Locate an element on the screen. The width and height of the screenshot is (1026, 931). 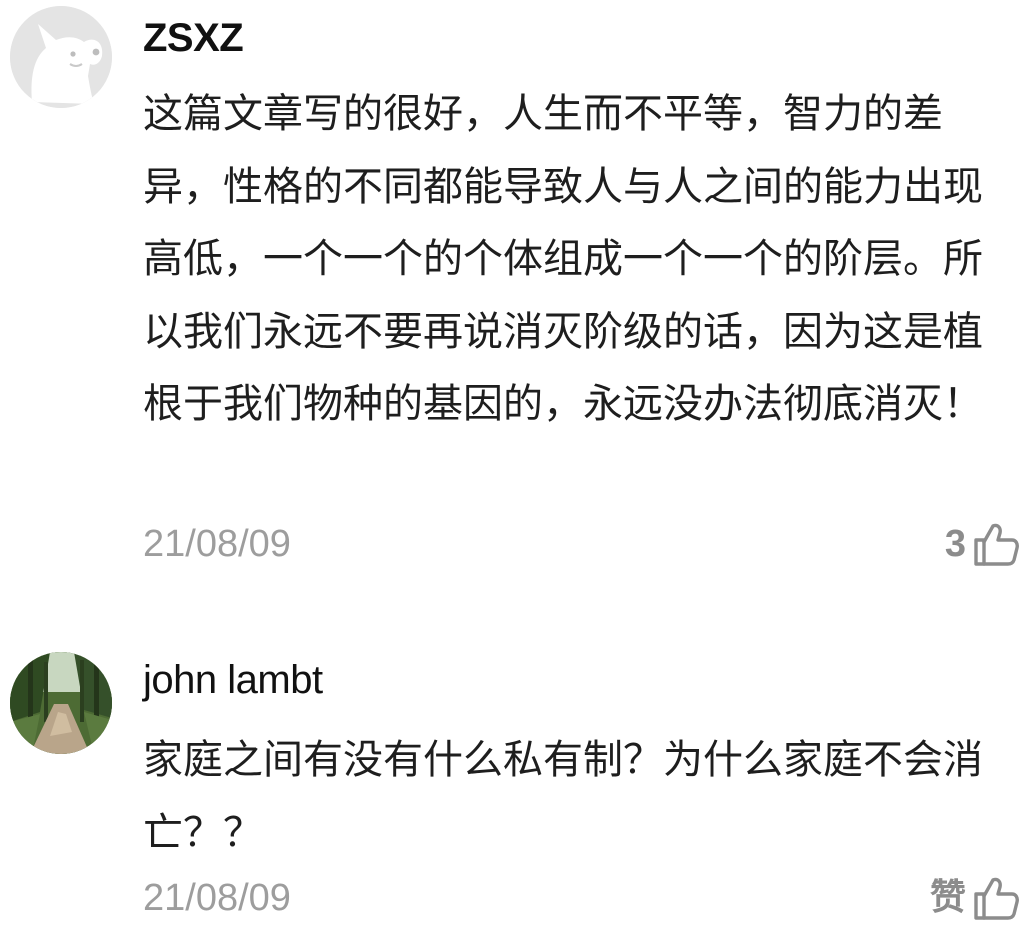
comment-username: ZSXZ is located at coordinates (193, 38).